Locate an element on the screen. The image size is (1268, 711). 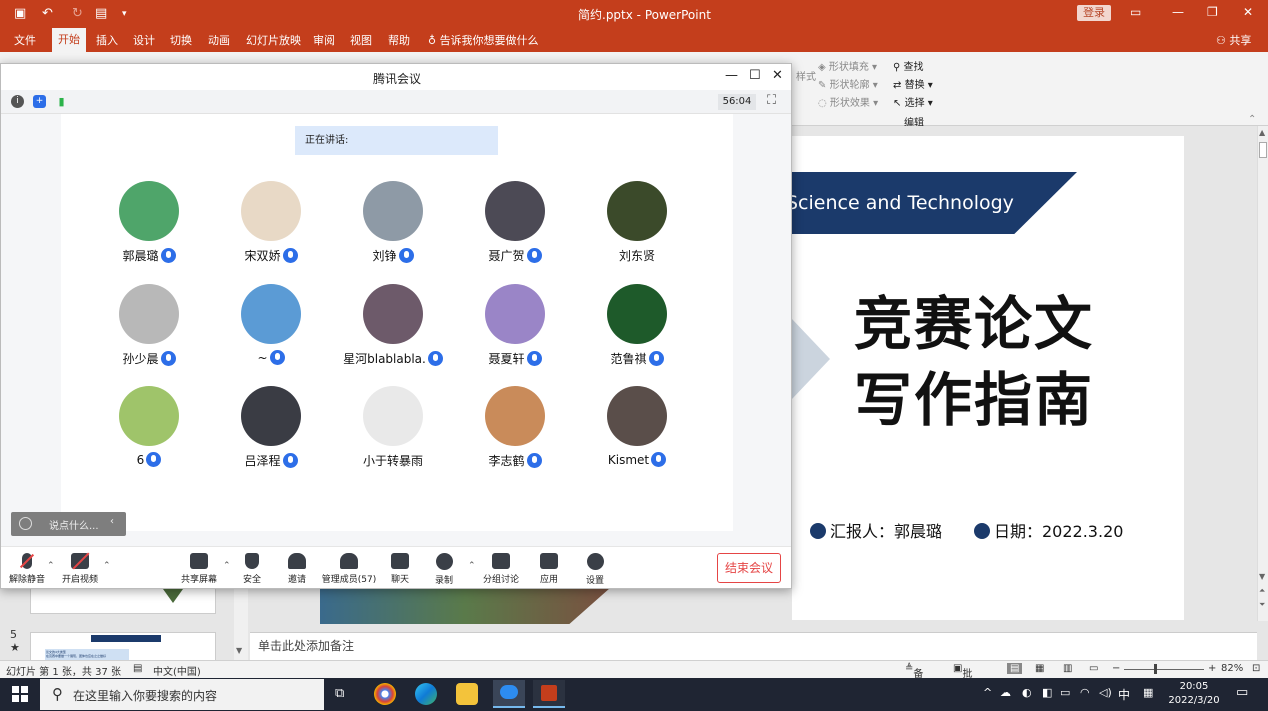
participant-tile: ~ is located at coordinates (271, 331).